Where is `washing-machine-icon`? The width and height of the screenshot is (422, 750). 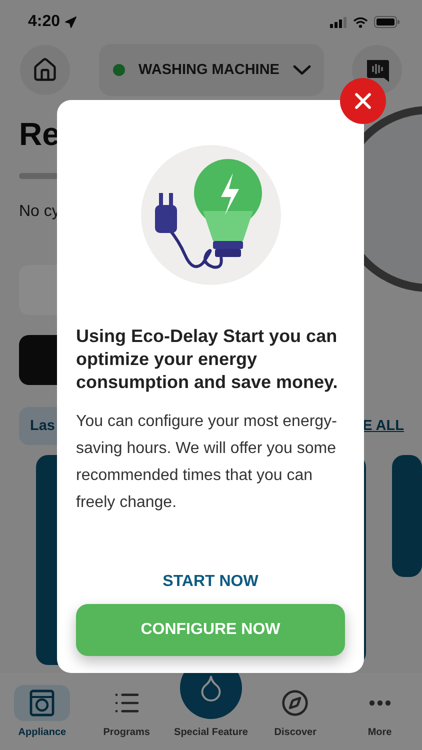
washing-machine-icon is located at coordinates (42, 703).